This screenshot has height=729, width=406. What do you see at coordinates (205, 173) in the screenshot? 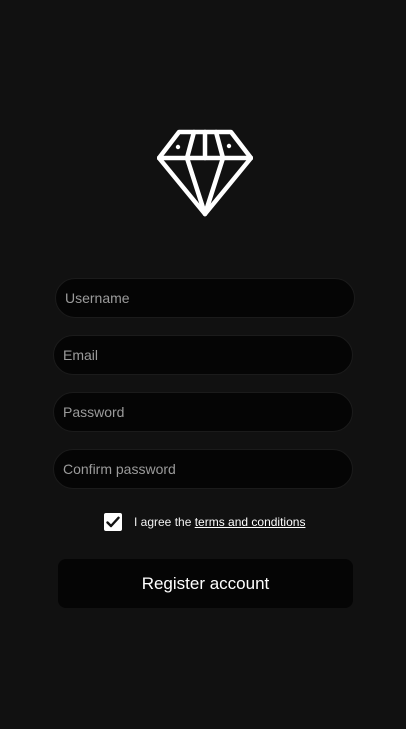
I see `diamond-icon` at bounding box center [205, 173].